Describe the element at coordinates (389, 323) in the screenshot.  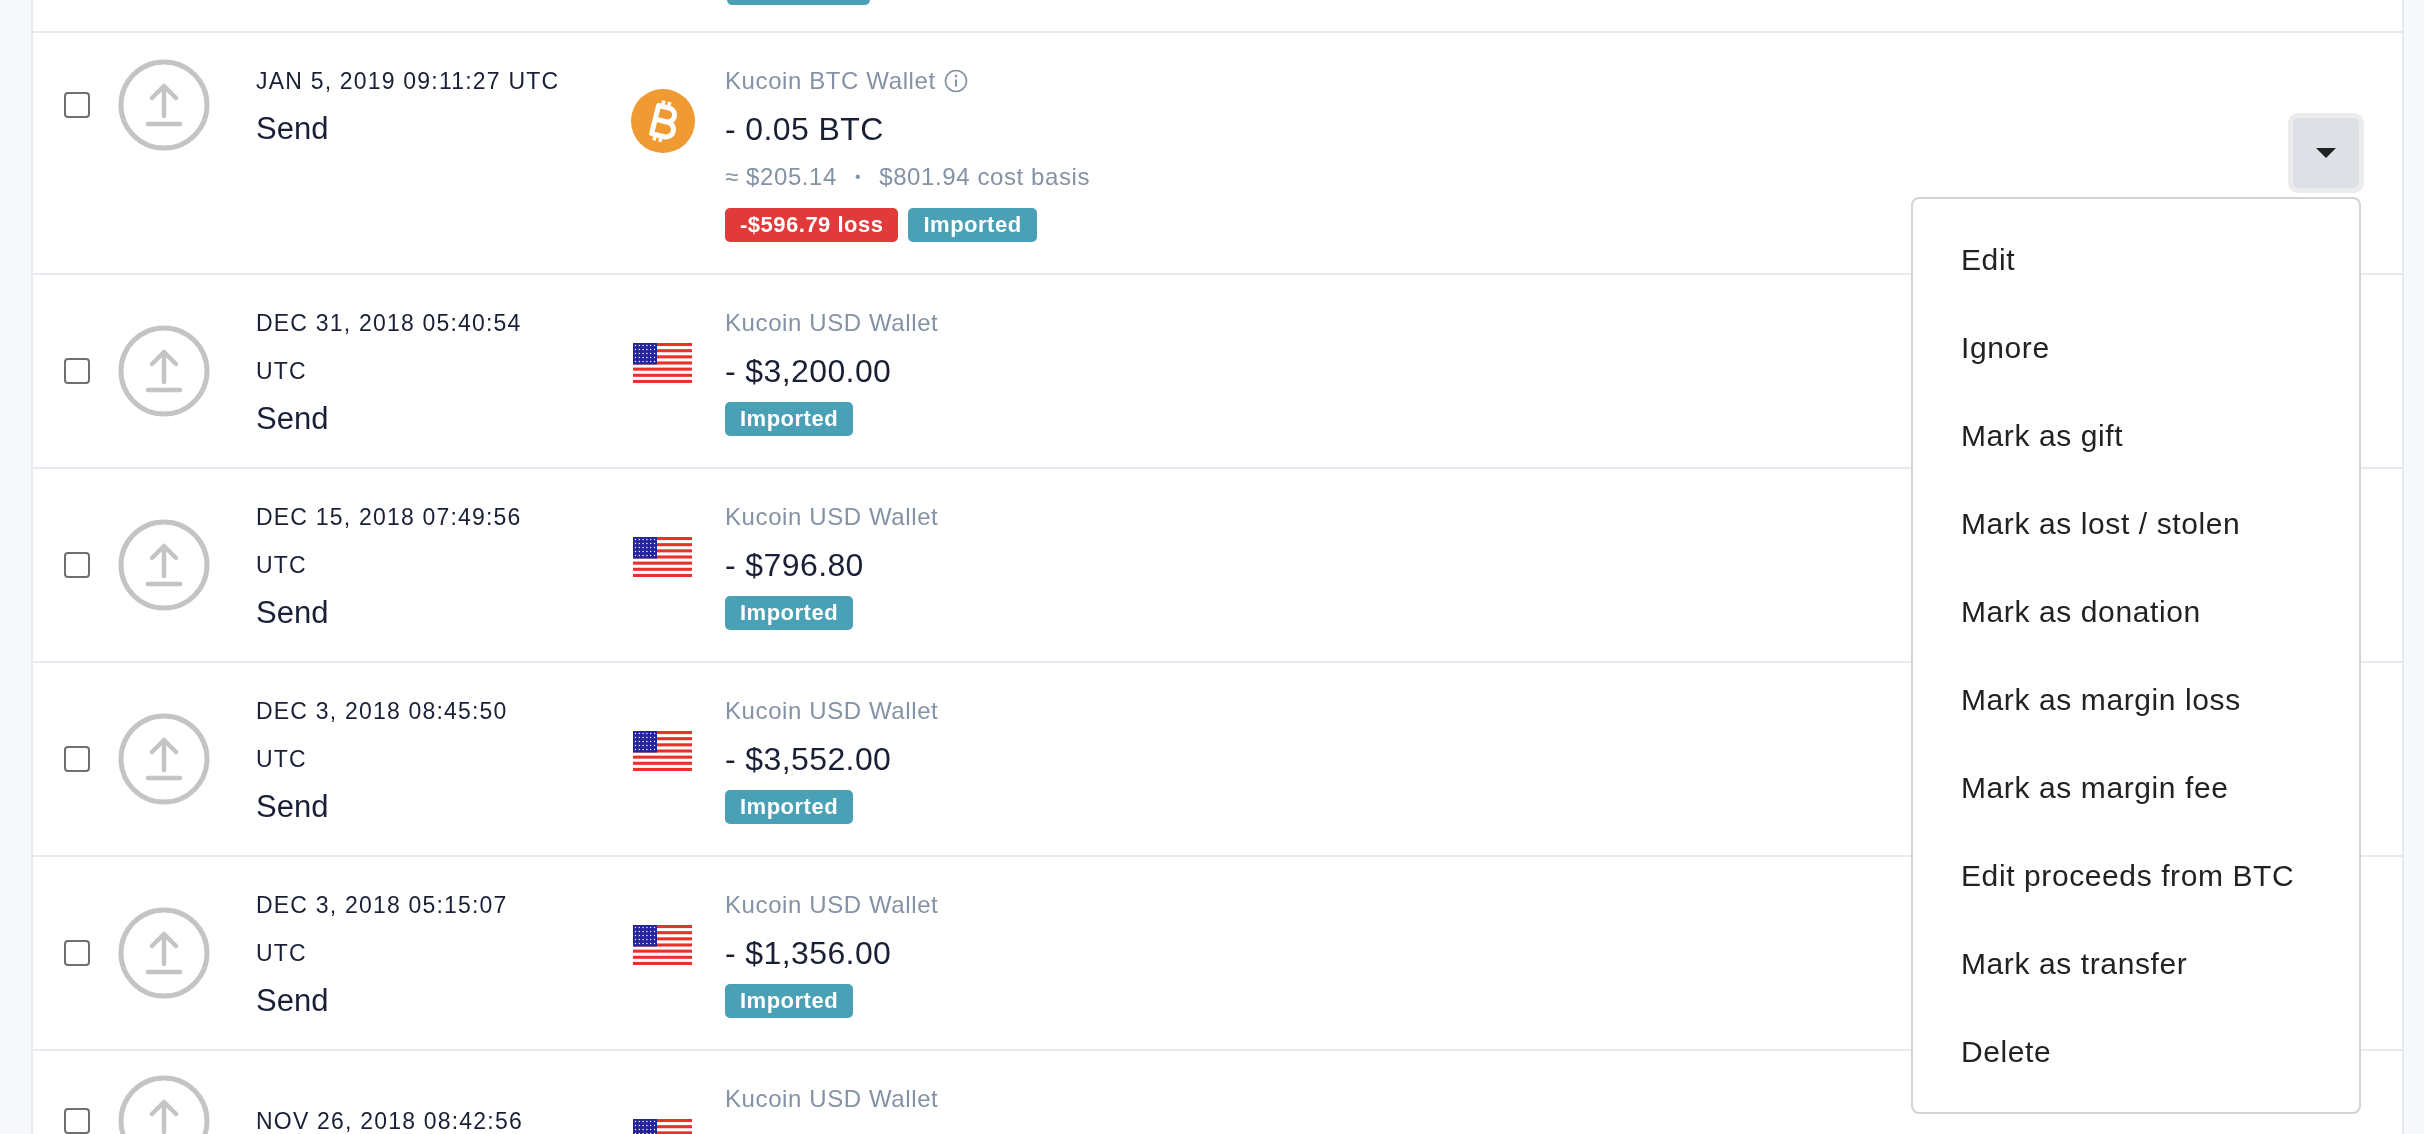
I see `date-text: DEC 31, 2018 05:40:54` at that location.